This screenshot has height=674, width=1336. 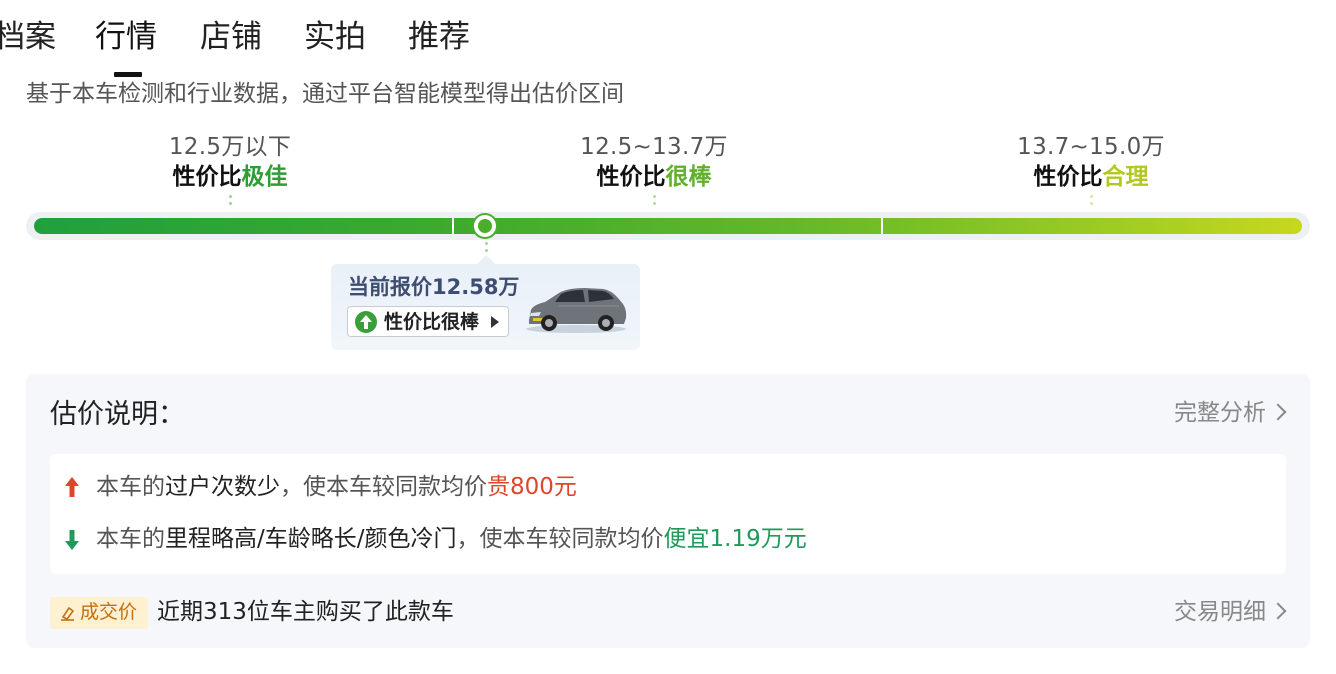 I want to click on segment-price: 12.5~13.7万, so click(x=654, y=147).